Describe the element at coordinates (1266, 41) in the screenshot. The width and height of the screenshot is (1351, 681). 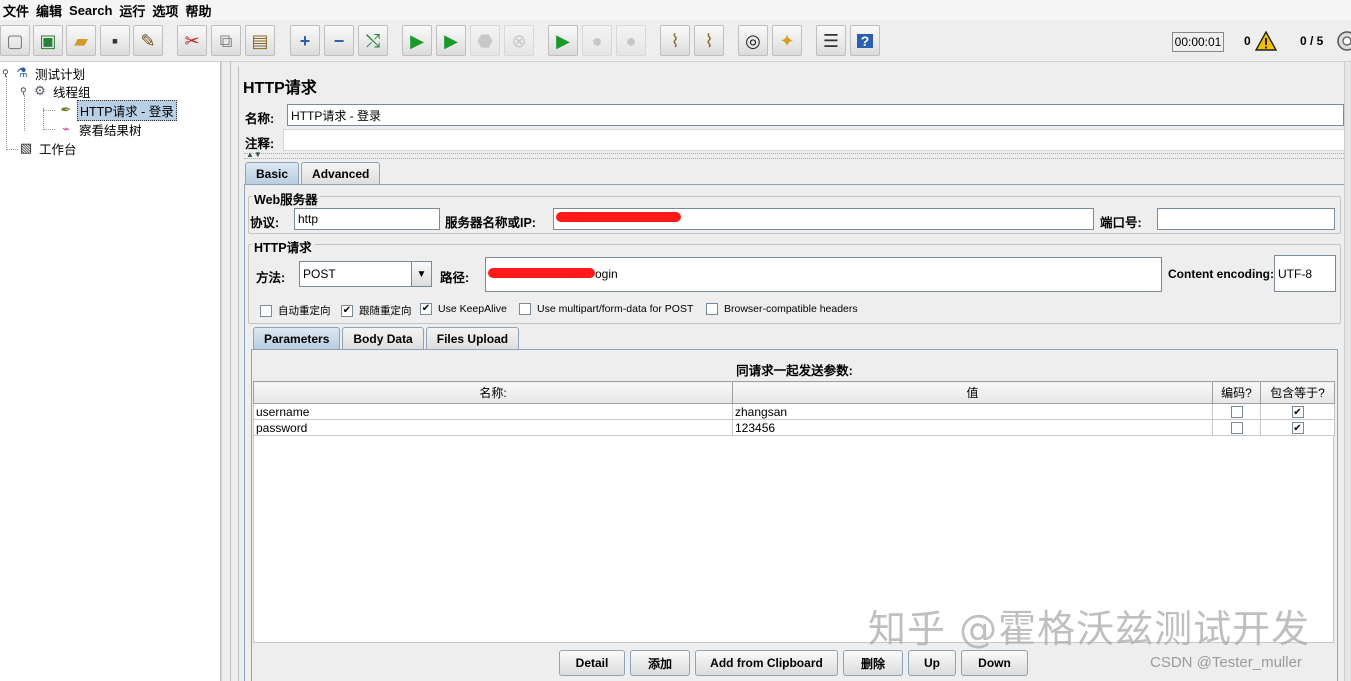
I see `warning-icon` at that location.